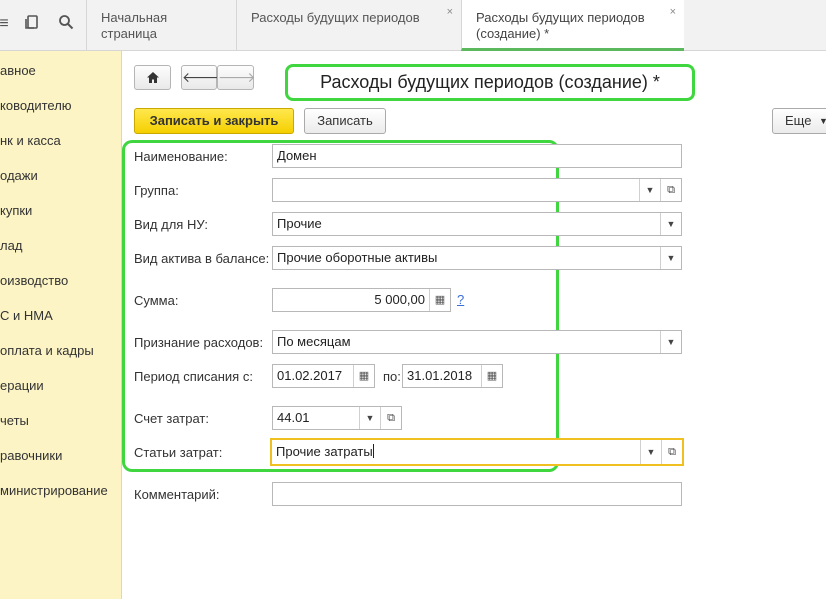 The width and height of the screenshot is (826, 599). What do you see at coordinates (14, 421) in the screenshot?
I see `sidebar-item-reports: четы` at bounding box center [14, 421].